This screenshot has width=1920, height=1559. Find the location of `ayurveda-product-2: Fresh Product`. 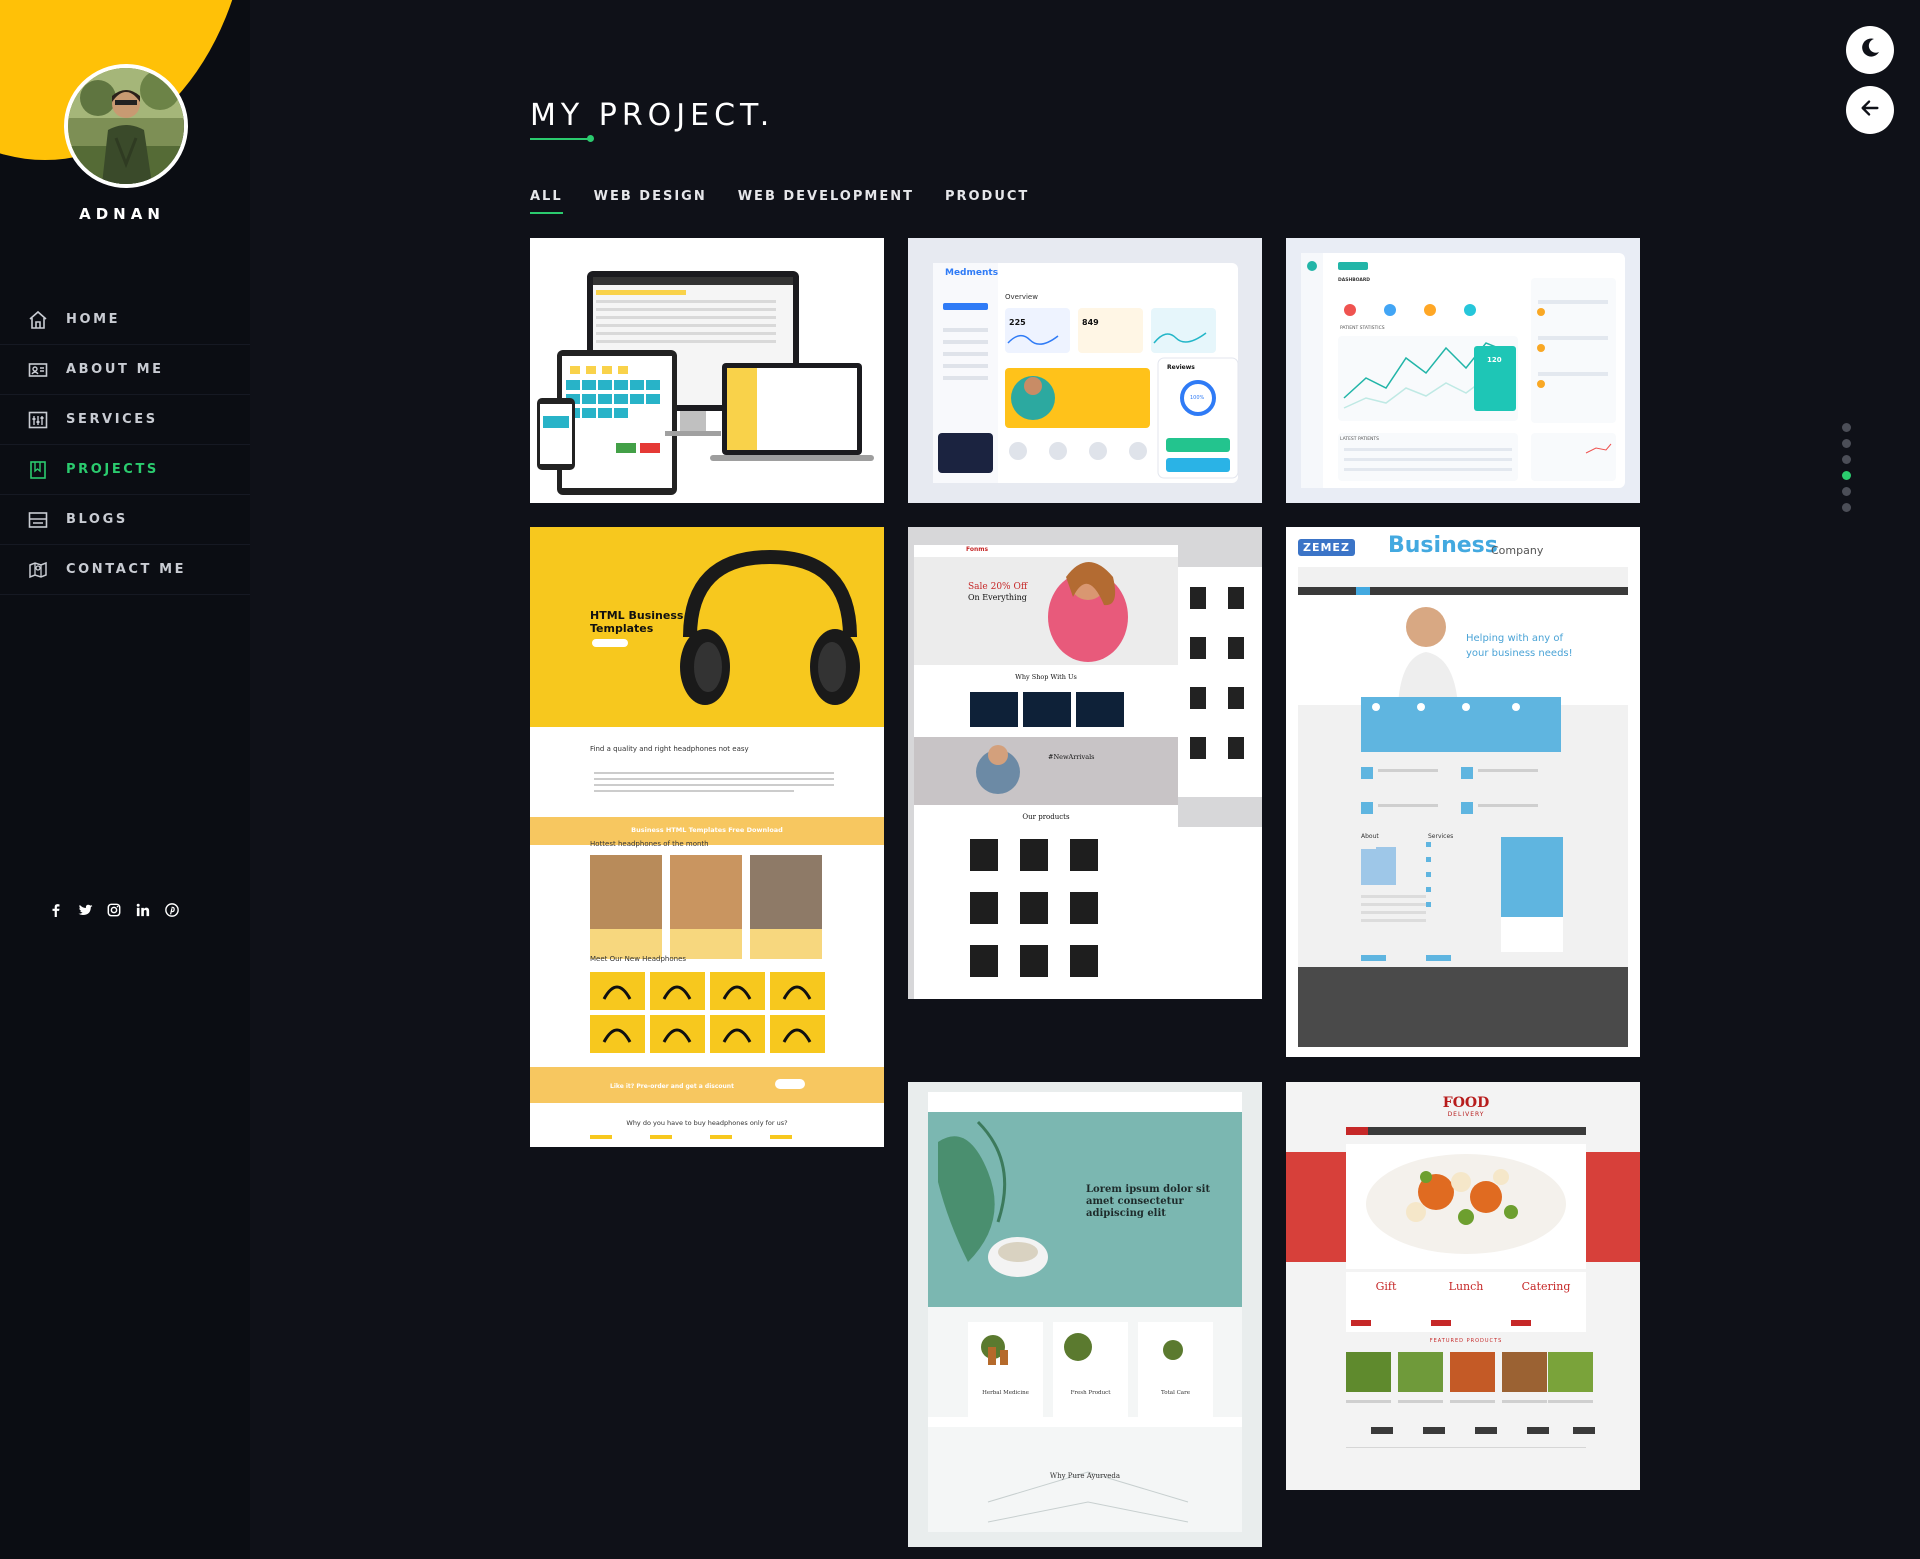

ayurveda-product-2: Fresh Product is located at coordinates (1090, 1393).